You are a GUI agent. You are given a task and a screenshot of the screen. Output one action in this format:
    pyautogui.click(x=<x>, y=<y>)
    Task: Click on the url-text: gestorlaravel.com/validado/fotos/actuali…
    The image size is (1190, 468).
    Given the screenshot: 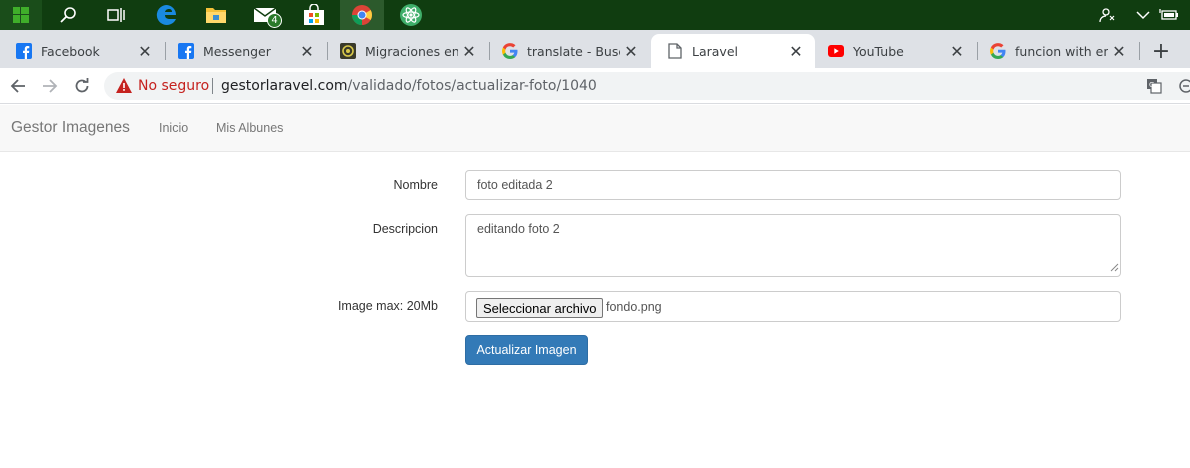 What is the action you would take?
    pyautogui.click(x=409, y=86)
    